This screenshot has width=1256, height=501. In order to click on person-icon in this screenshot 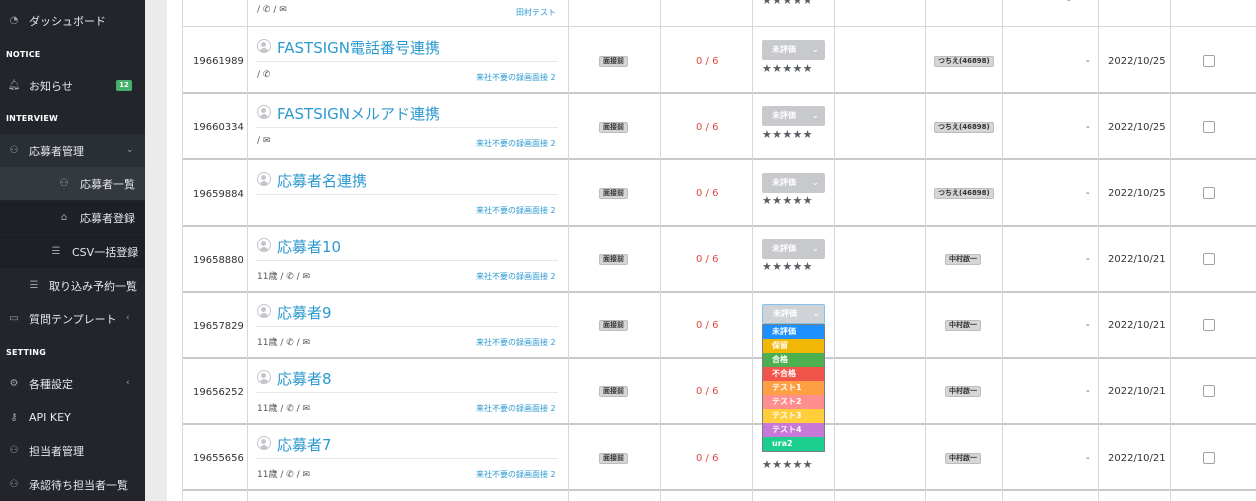, I will do `click(264, 245)`.